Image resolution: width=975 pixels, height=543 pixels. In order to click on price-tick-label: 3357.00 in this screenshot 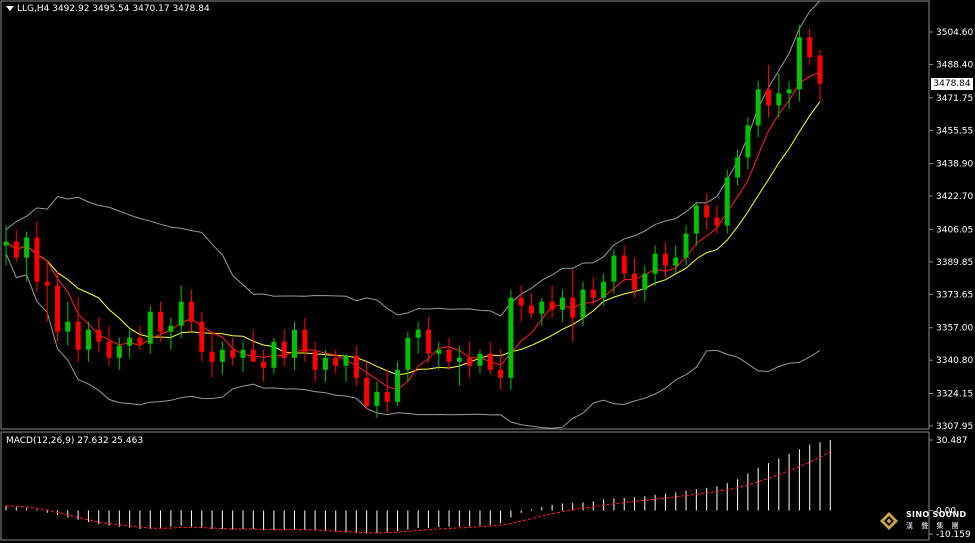, I will do `click(954, 329)`.